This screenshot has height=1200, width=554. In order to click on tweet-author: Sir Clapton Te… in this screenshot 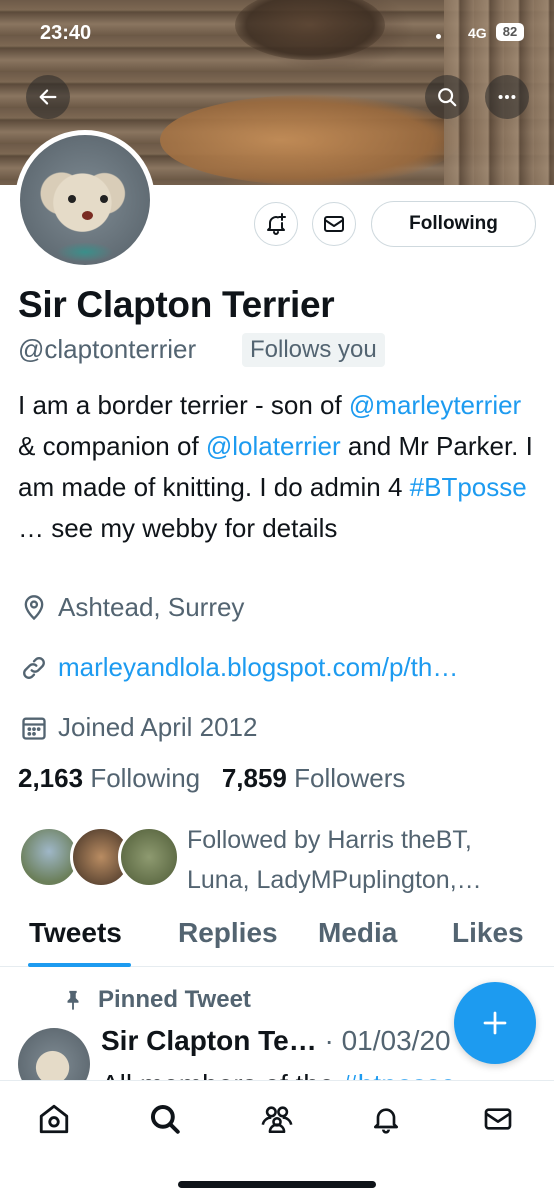, I will do `click(209, 1040)`.